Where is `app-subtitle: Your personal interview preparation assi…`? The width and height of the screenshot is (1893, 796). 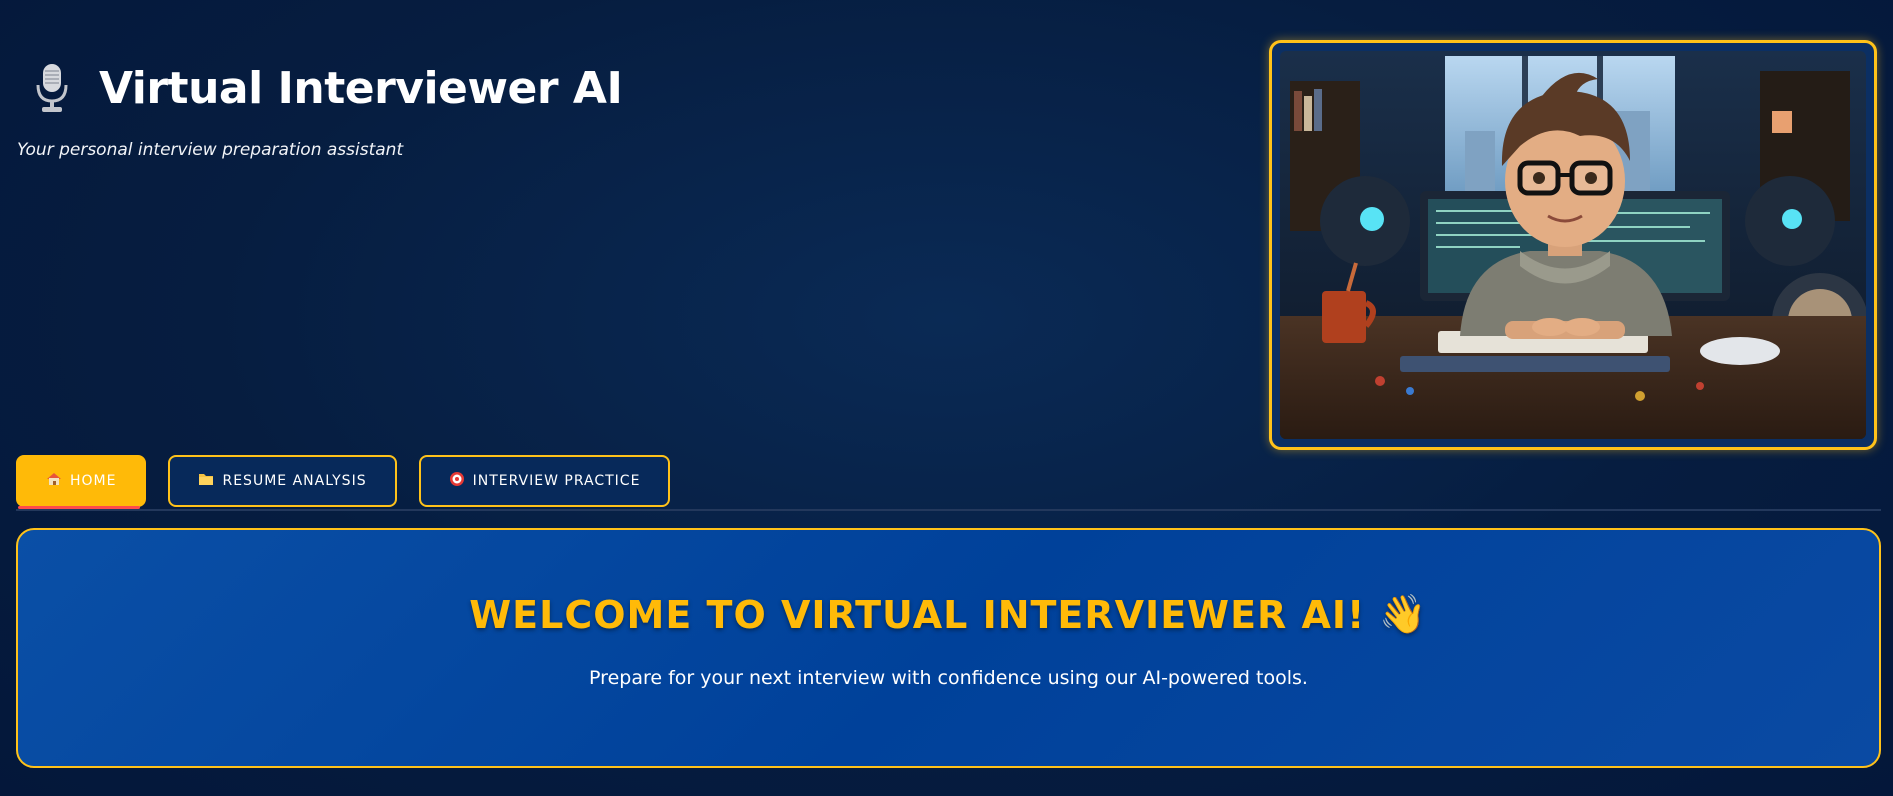
app-subtitle: Your personal interview preparation assi… is located at coordinates (210, 150).